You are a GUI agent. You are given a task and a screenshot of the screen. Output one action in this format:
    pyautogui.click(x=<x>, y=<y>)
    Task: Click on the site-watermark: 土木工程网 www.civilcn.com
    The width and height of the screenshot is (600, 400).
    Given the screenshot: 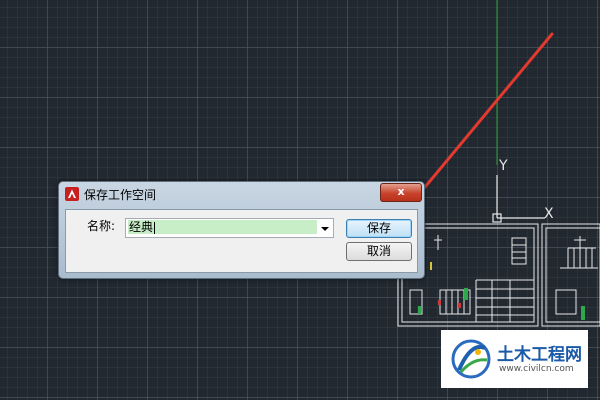 What is the action you would take?
    pyautogui.click(x=514, y=359)
    